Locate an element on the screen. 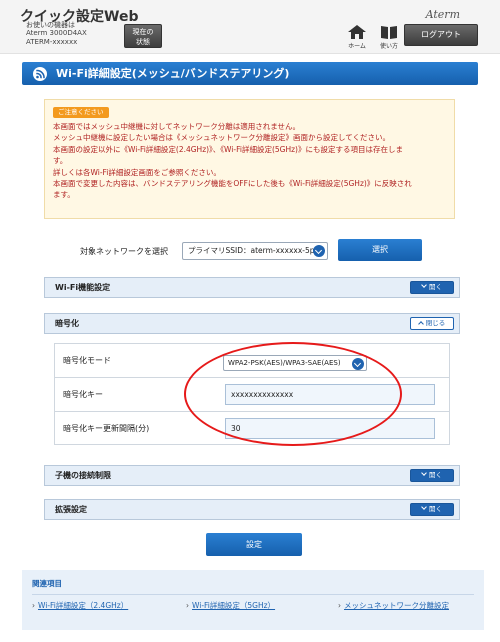 The height and width of the screenshot is (642, 500). logout-button: ログアウト is located at coordinates (441, 35).